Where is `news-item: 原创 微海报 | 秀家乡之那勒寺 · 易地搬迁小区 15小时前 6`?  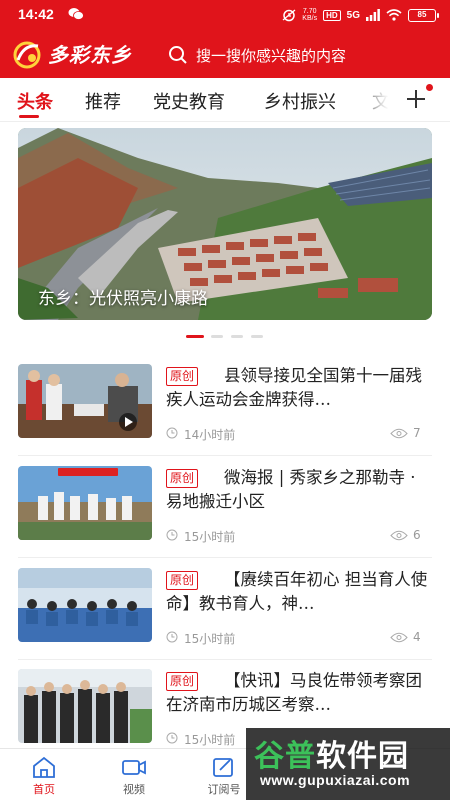
news-item: 原创 微海报 | 秀家乡之那勒寺 · 易地搬迁小区 15小时前 6 is located at coordinates (225, 516).